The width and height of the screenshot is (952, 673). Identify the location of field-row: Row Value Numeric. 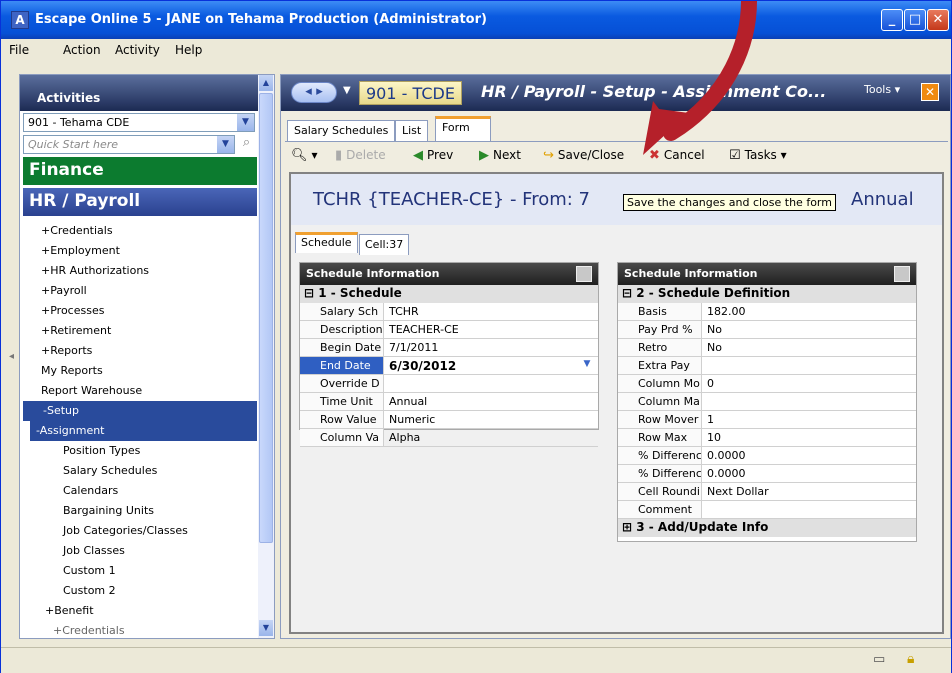
(449, 420).